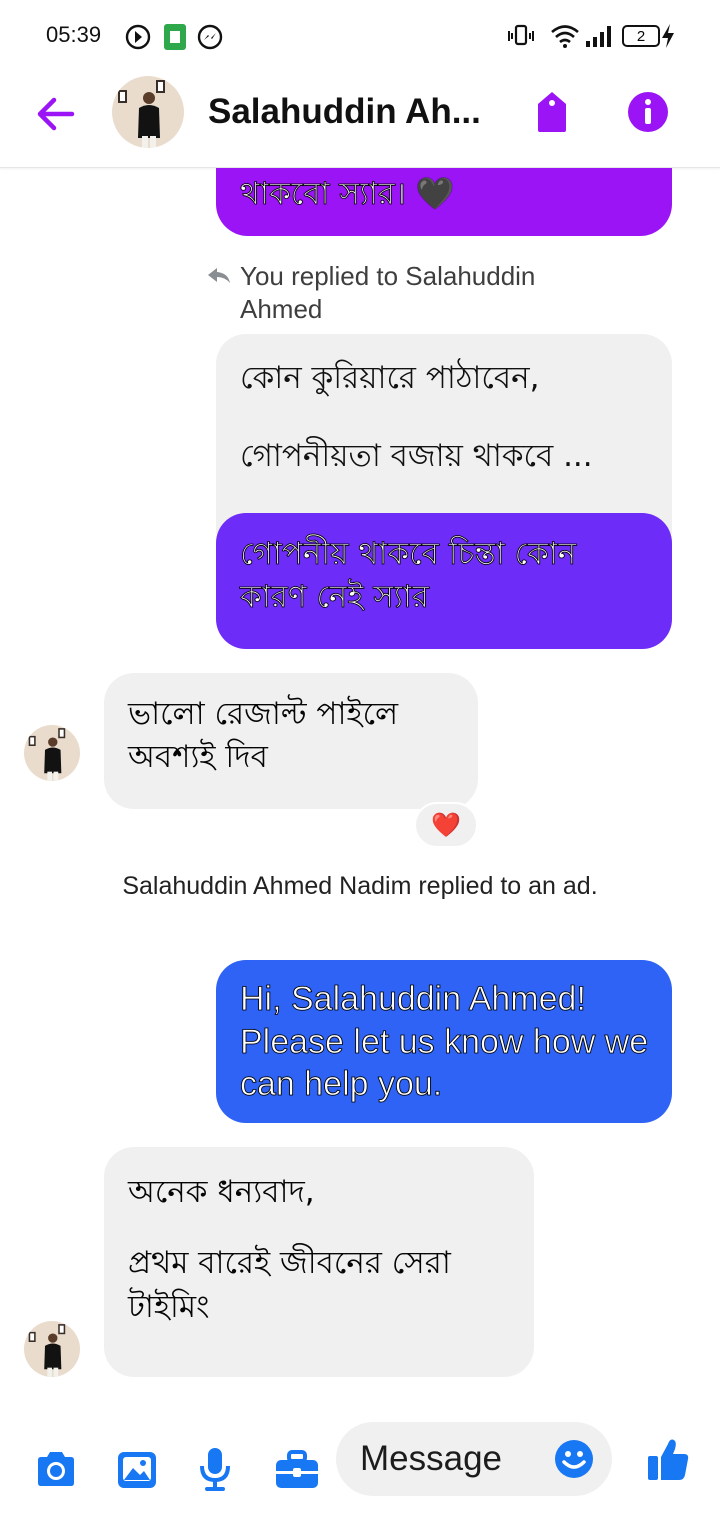 The image size is (720, 1530). I want to click on battery-level: 2, so click(641, 36).